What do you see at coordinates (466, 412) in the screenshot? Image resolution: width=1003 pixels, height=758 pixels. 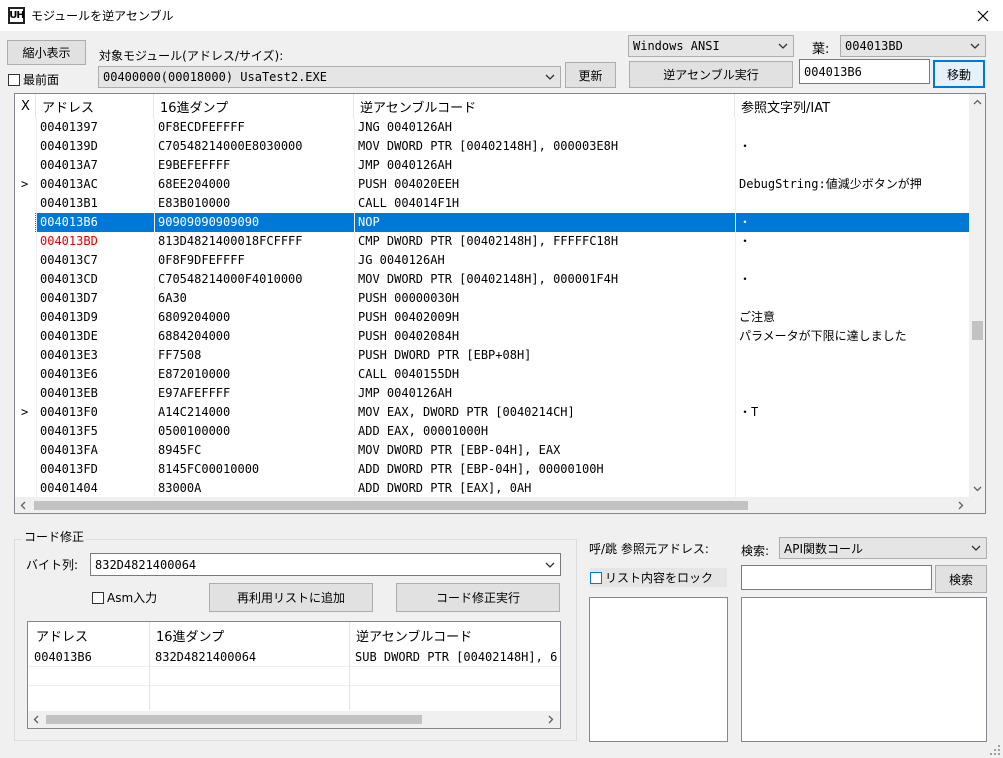 I see `row-code: MOV EAX, DWORD PTR [0040214CH]` at bounding box center [466, 412].